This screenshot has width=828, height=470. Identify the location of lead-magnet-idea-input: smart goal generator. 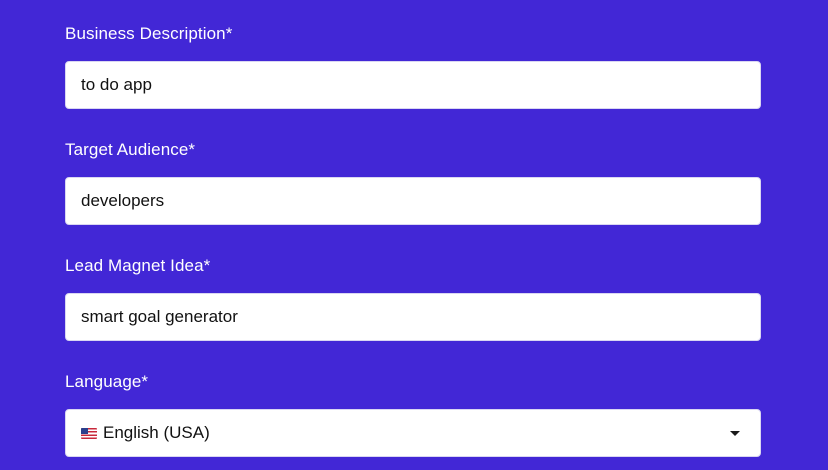
(413, 317).